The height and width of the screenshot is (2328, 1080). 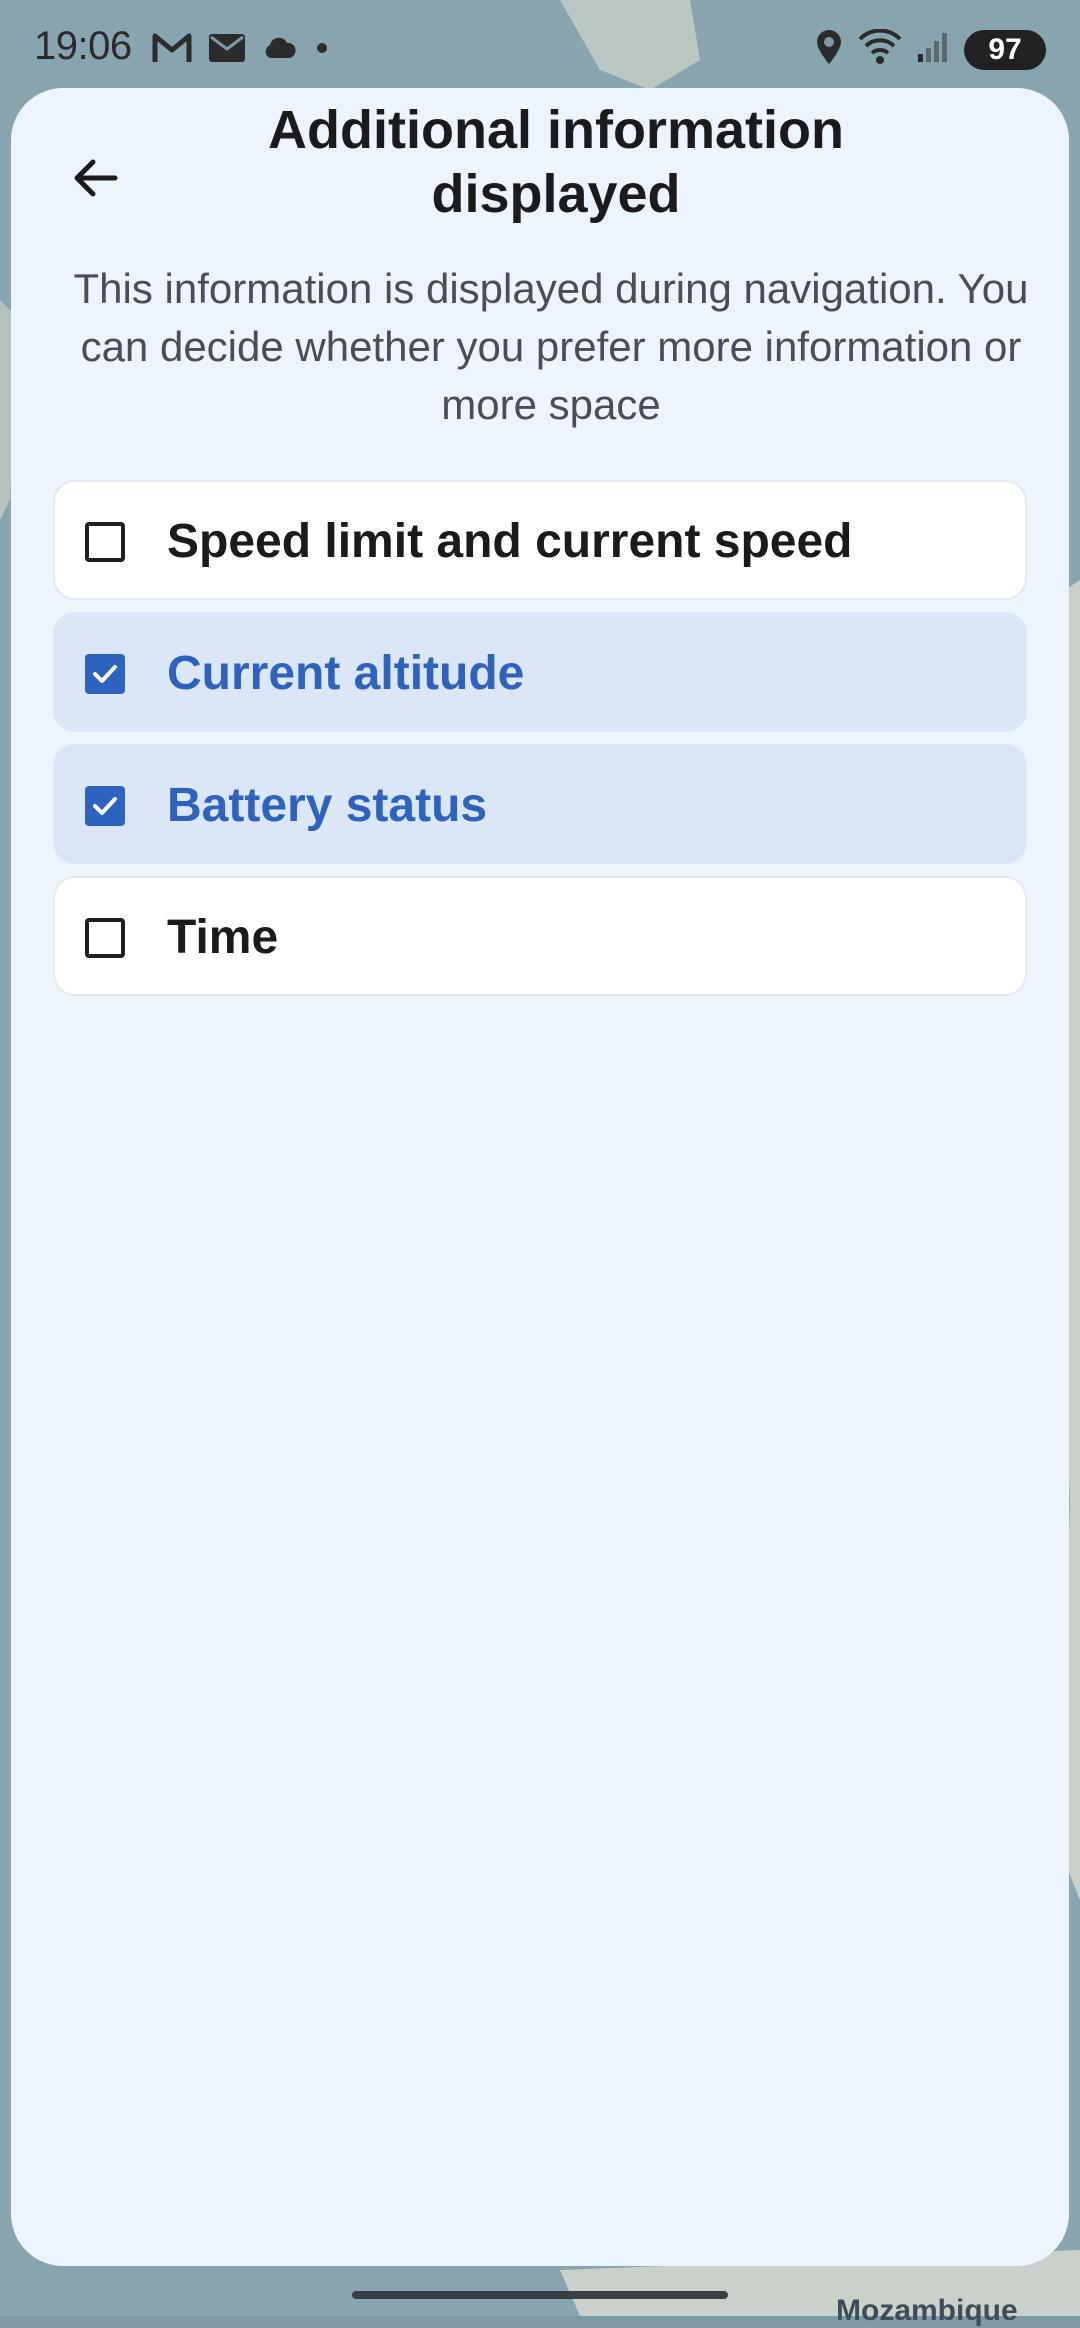 What do you see at coordinates (327, 805) in the screenshot?
I see `option-label: Battery status` at bounding box center [327, 805].